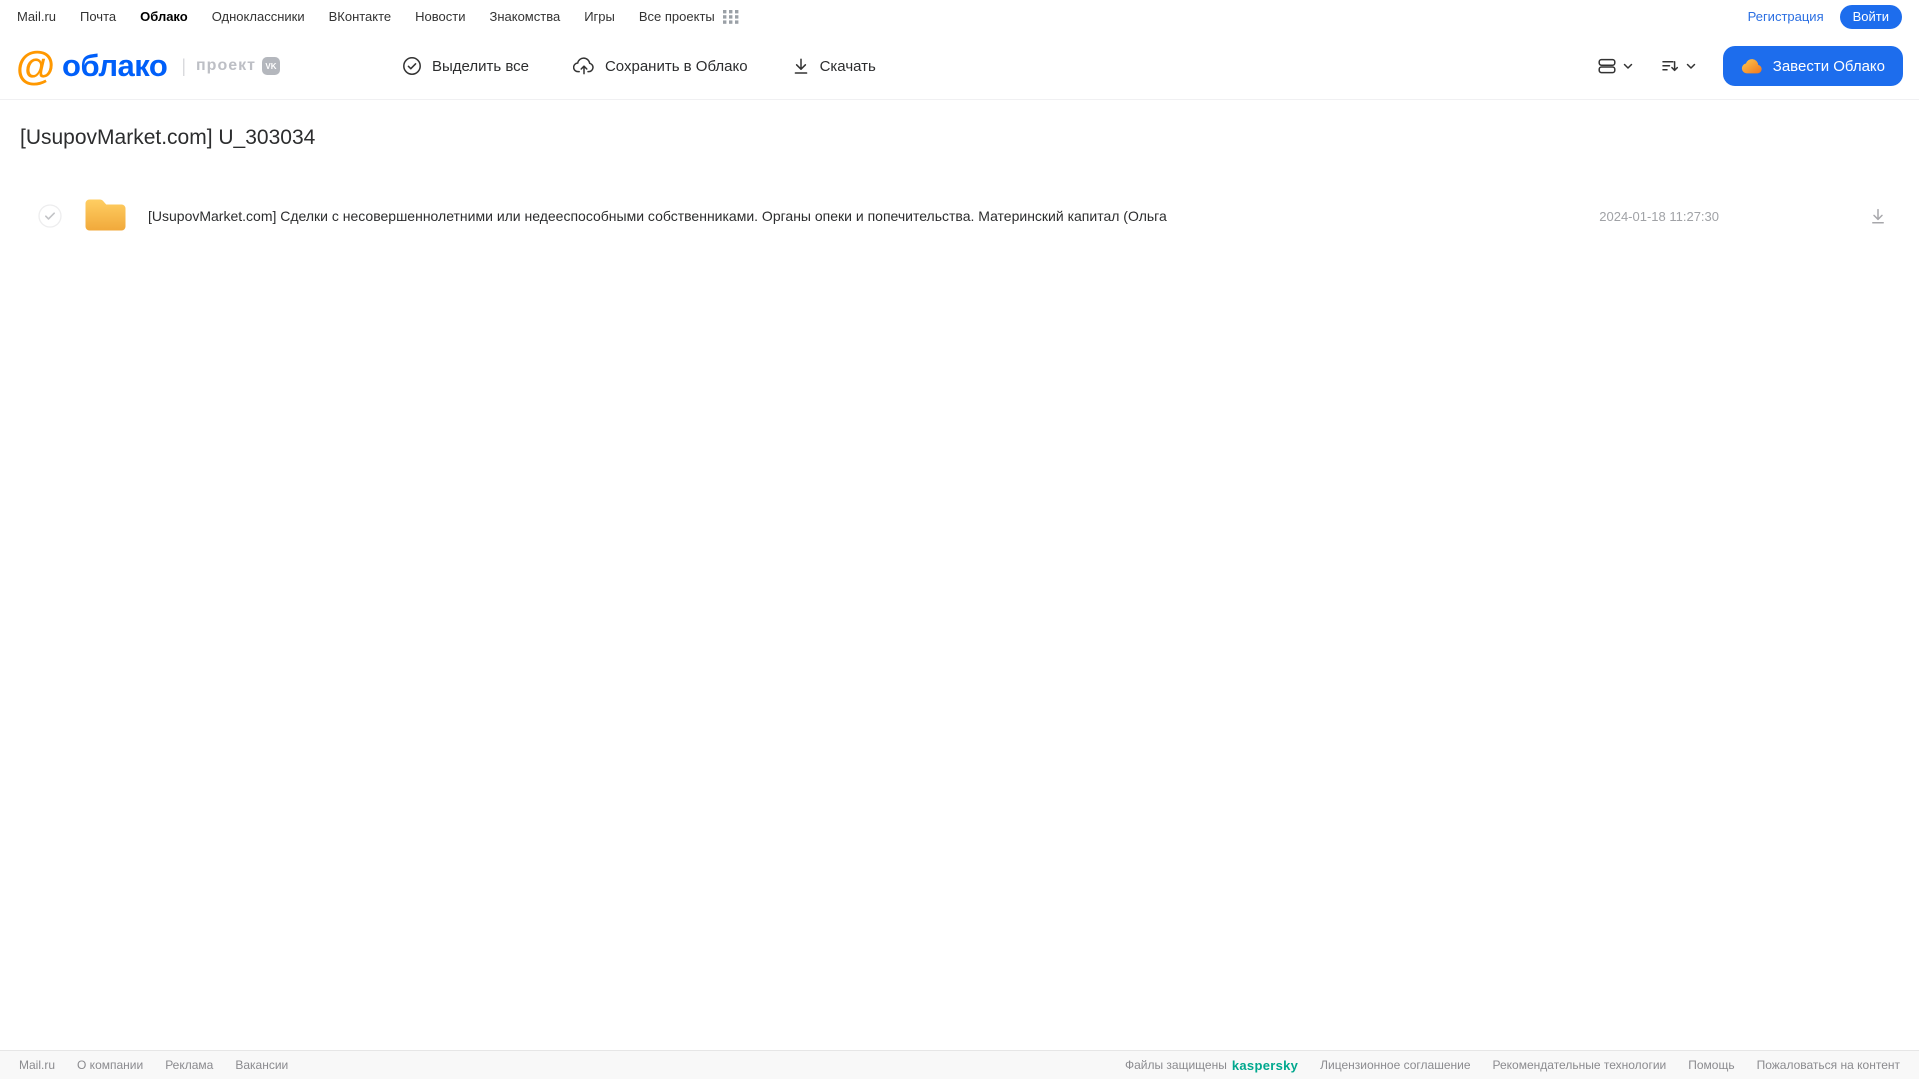  What do you see at coordinates (98, 16) in the screenshot?
I see `nav-item-pochta: Почта` at bounding box center [98, 16].